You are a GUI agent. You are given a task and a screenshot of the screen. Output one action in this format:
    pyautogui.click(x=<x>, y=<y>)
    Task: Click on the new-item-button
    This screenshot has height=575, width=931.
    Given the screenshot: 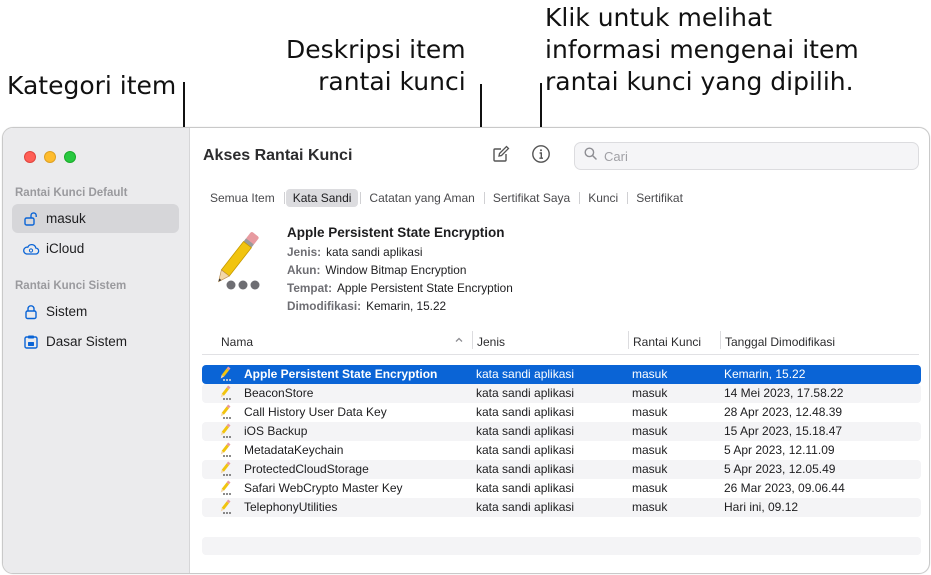 What is the action you would take?
    pyautogui.click(x=501, y=156)
    